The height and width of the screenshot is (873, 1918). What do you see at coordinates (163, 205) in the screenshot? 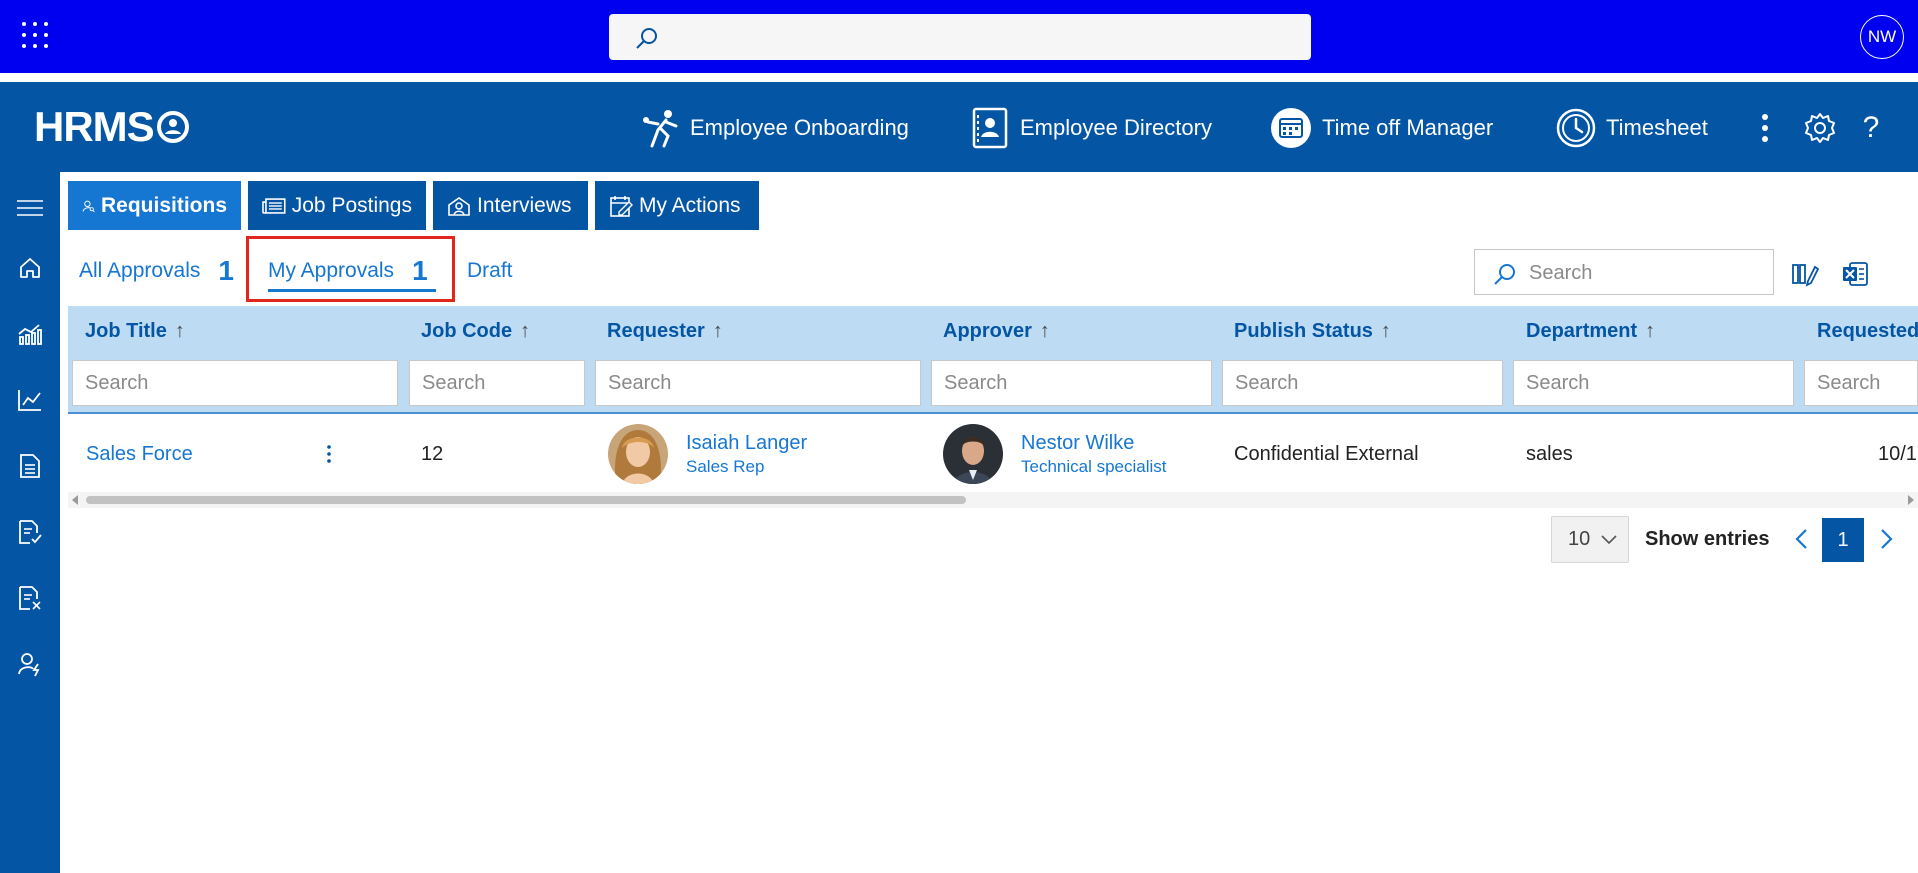
I see `tab-label: Requisitions` at bounding box center [163, 205].